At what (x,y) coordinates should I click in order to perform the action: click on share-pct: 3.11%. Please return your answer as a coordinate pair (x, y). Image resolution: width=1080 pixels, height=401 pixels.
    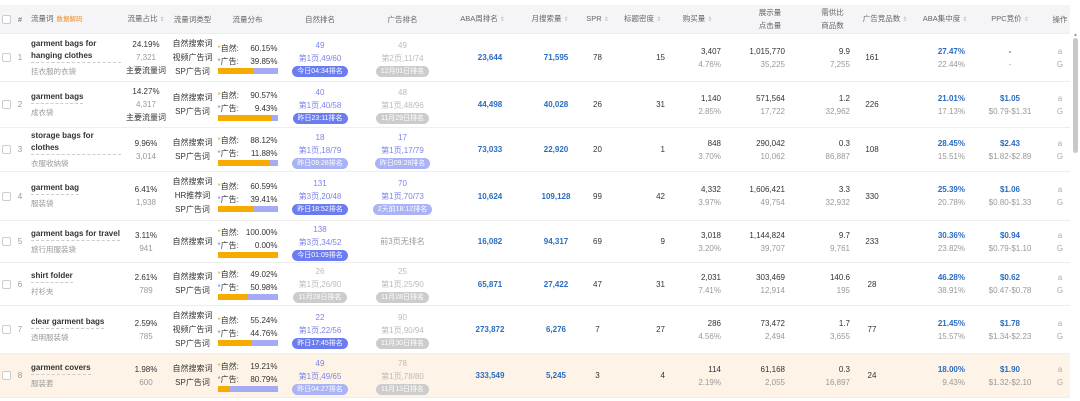
    Looking at the image, I should click on (146, 235).